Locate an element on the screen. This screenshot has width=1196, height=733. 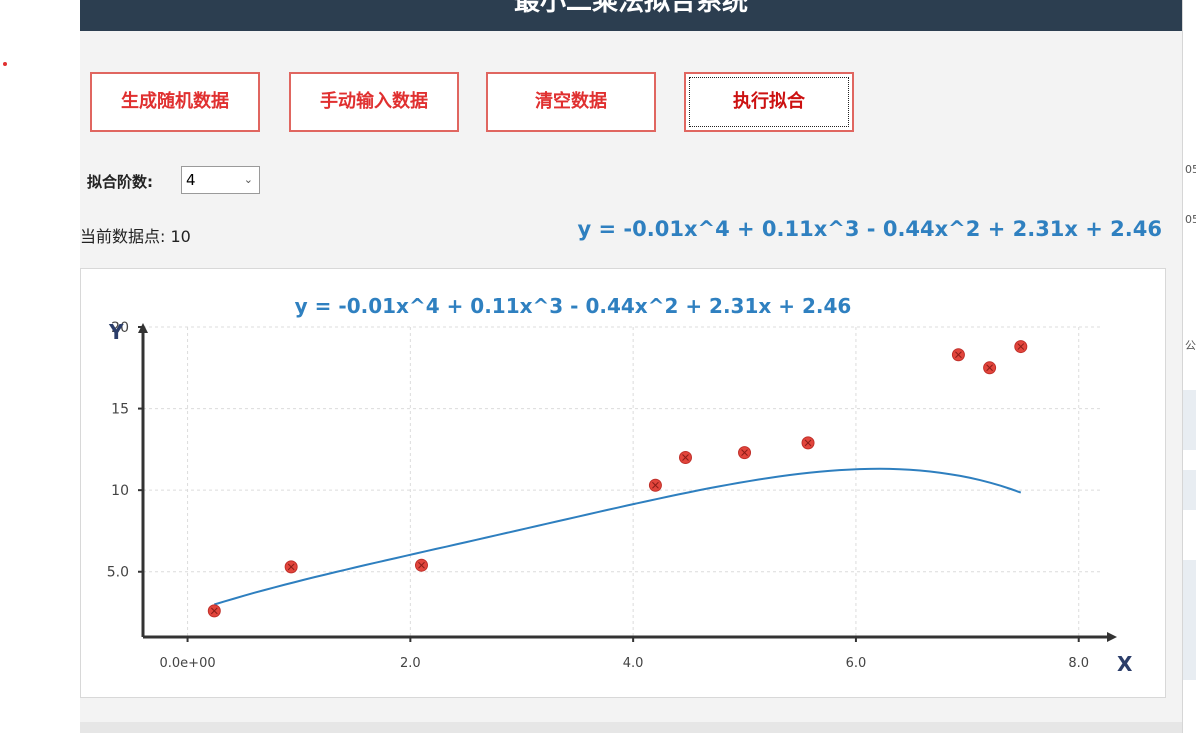
y-tick-label: 10 is located at coordinates (120, 491).